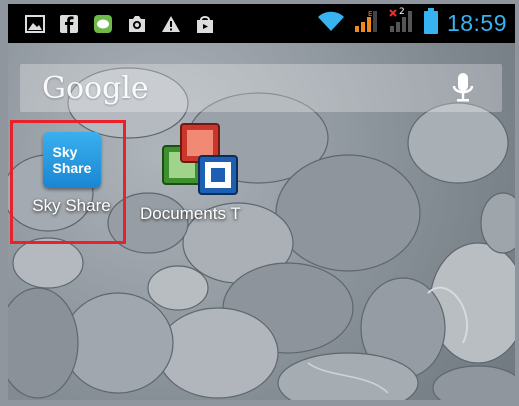 This screenshot has width=519, height=406. I want to click on google-logo: Google, so click(95, 88).